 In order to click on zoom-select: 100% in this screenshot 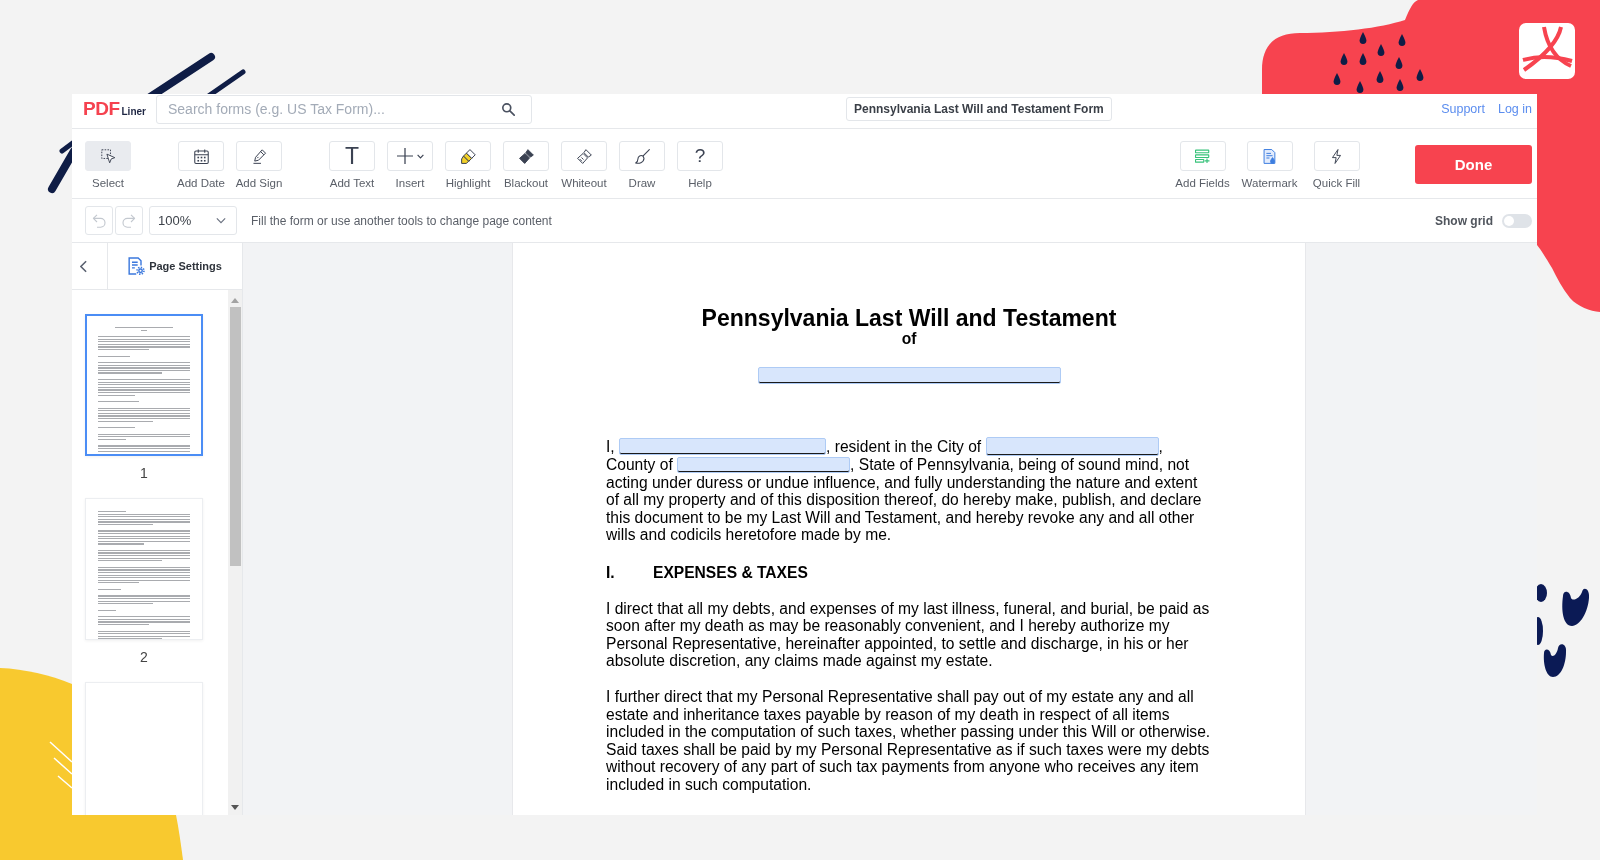, I will do `click(193, 220)`.